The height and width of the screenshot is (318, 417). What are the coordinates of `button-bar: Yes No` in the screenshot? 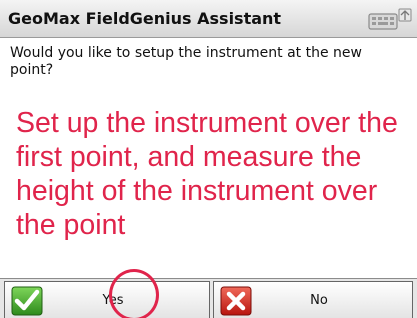 It's located at (208, 298).